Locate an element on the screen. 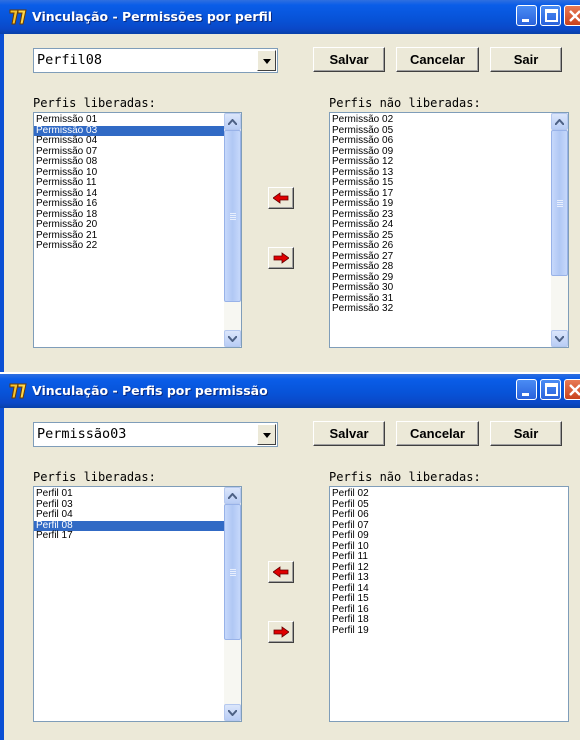 This screenshot has height=740, width=580. perfil-combobox: Perfil08 is located at coordinates (155, 60).